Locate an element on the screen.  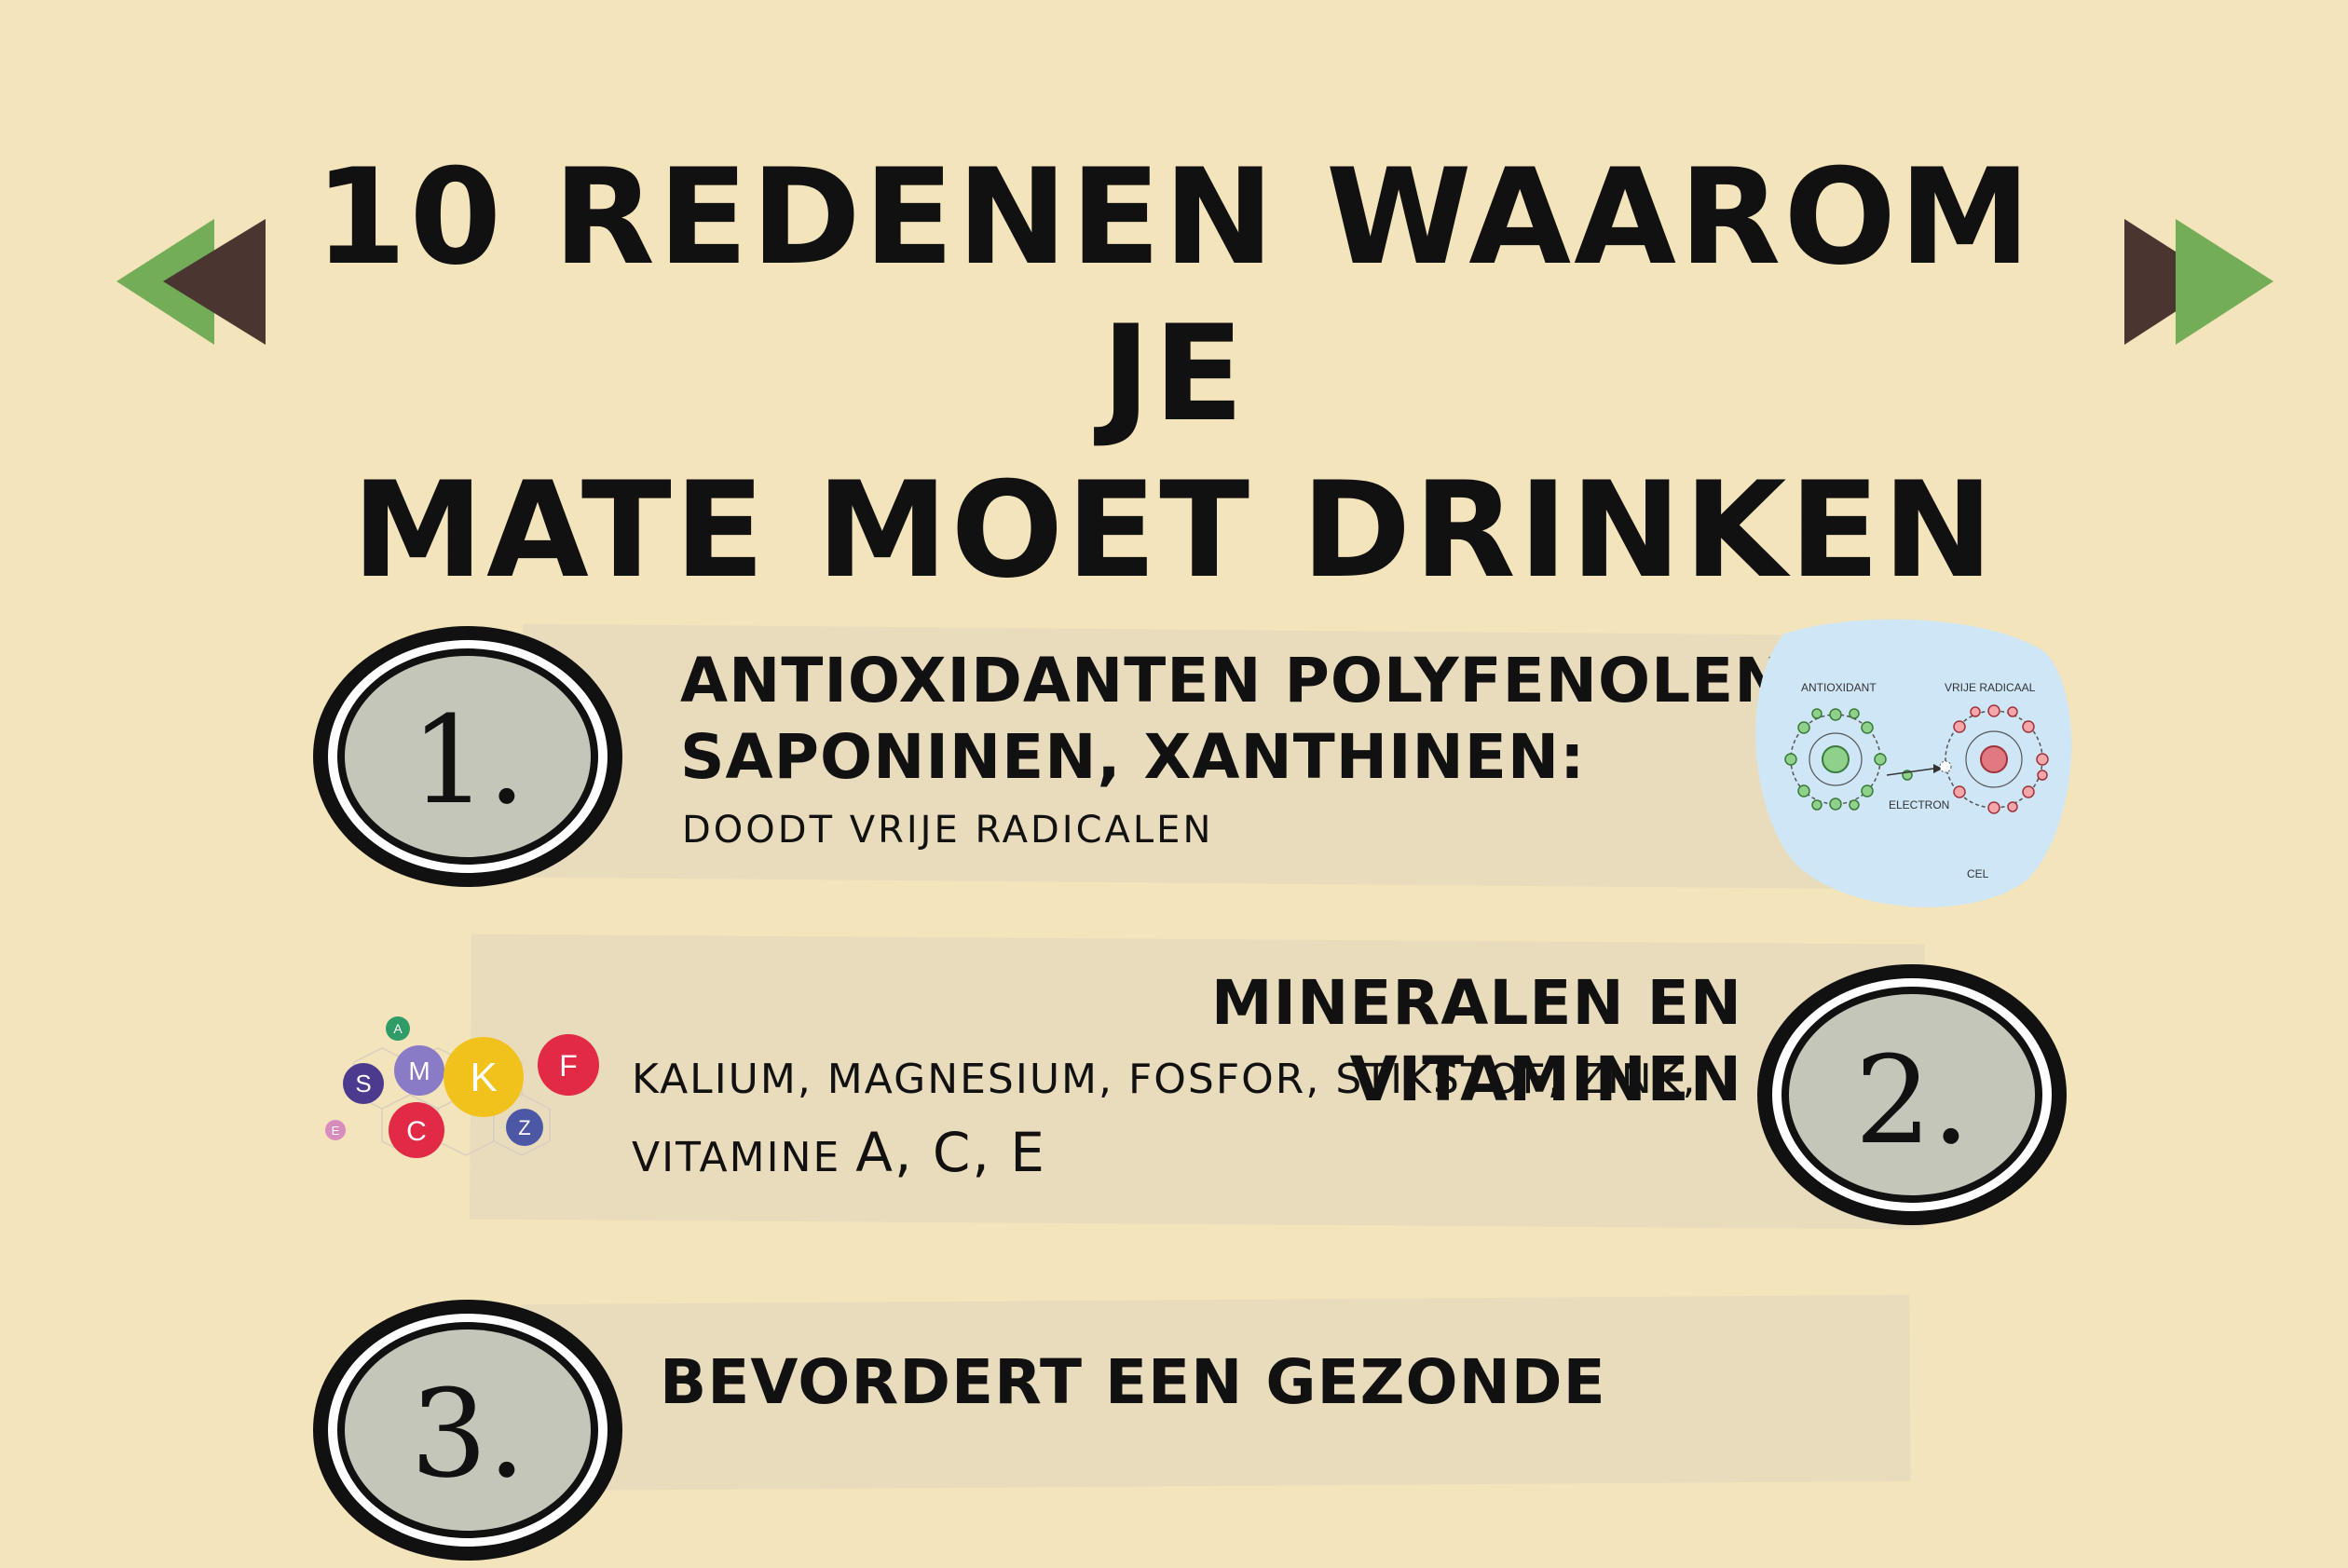
item-2-number: 2. is located at coordinates (1912, 1100).